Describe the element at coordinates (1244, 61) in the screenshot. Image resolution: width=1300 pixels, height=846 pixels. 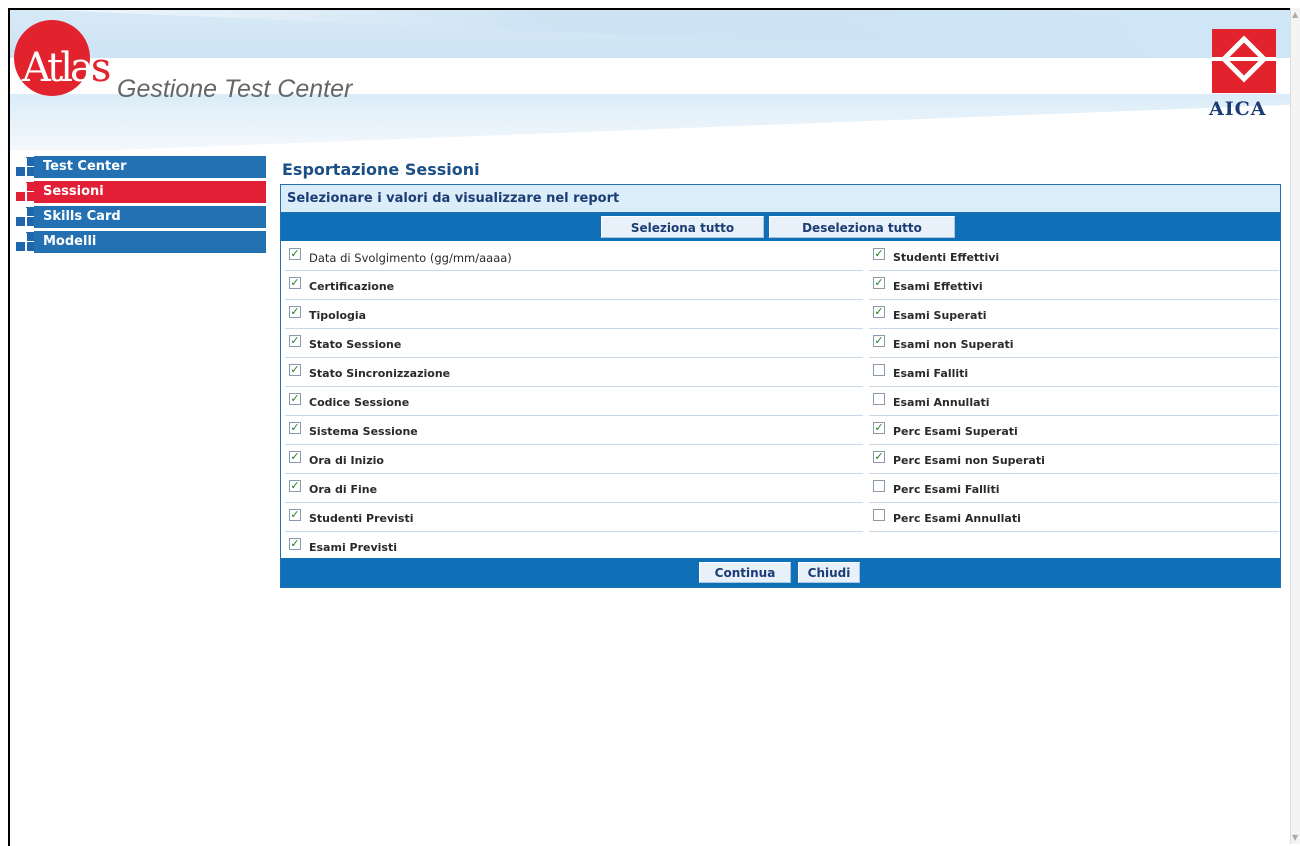
I see `aica-logo-icon` at that location.